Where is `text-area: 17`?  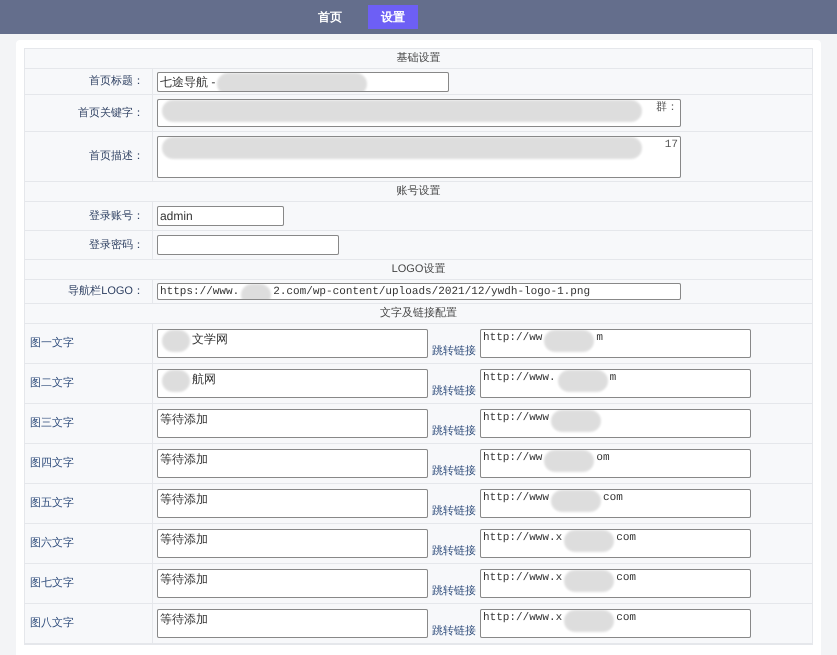
text-area: 17 is located at coordinates (419, 157).